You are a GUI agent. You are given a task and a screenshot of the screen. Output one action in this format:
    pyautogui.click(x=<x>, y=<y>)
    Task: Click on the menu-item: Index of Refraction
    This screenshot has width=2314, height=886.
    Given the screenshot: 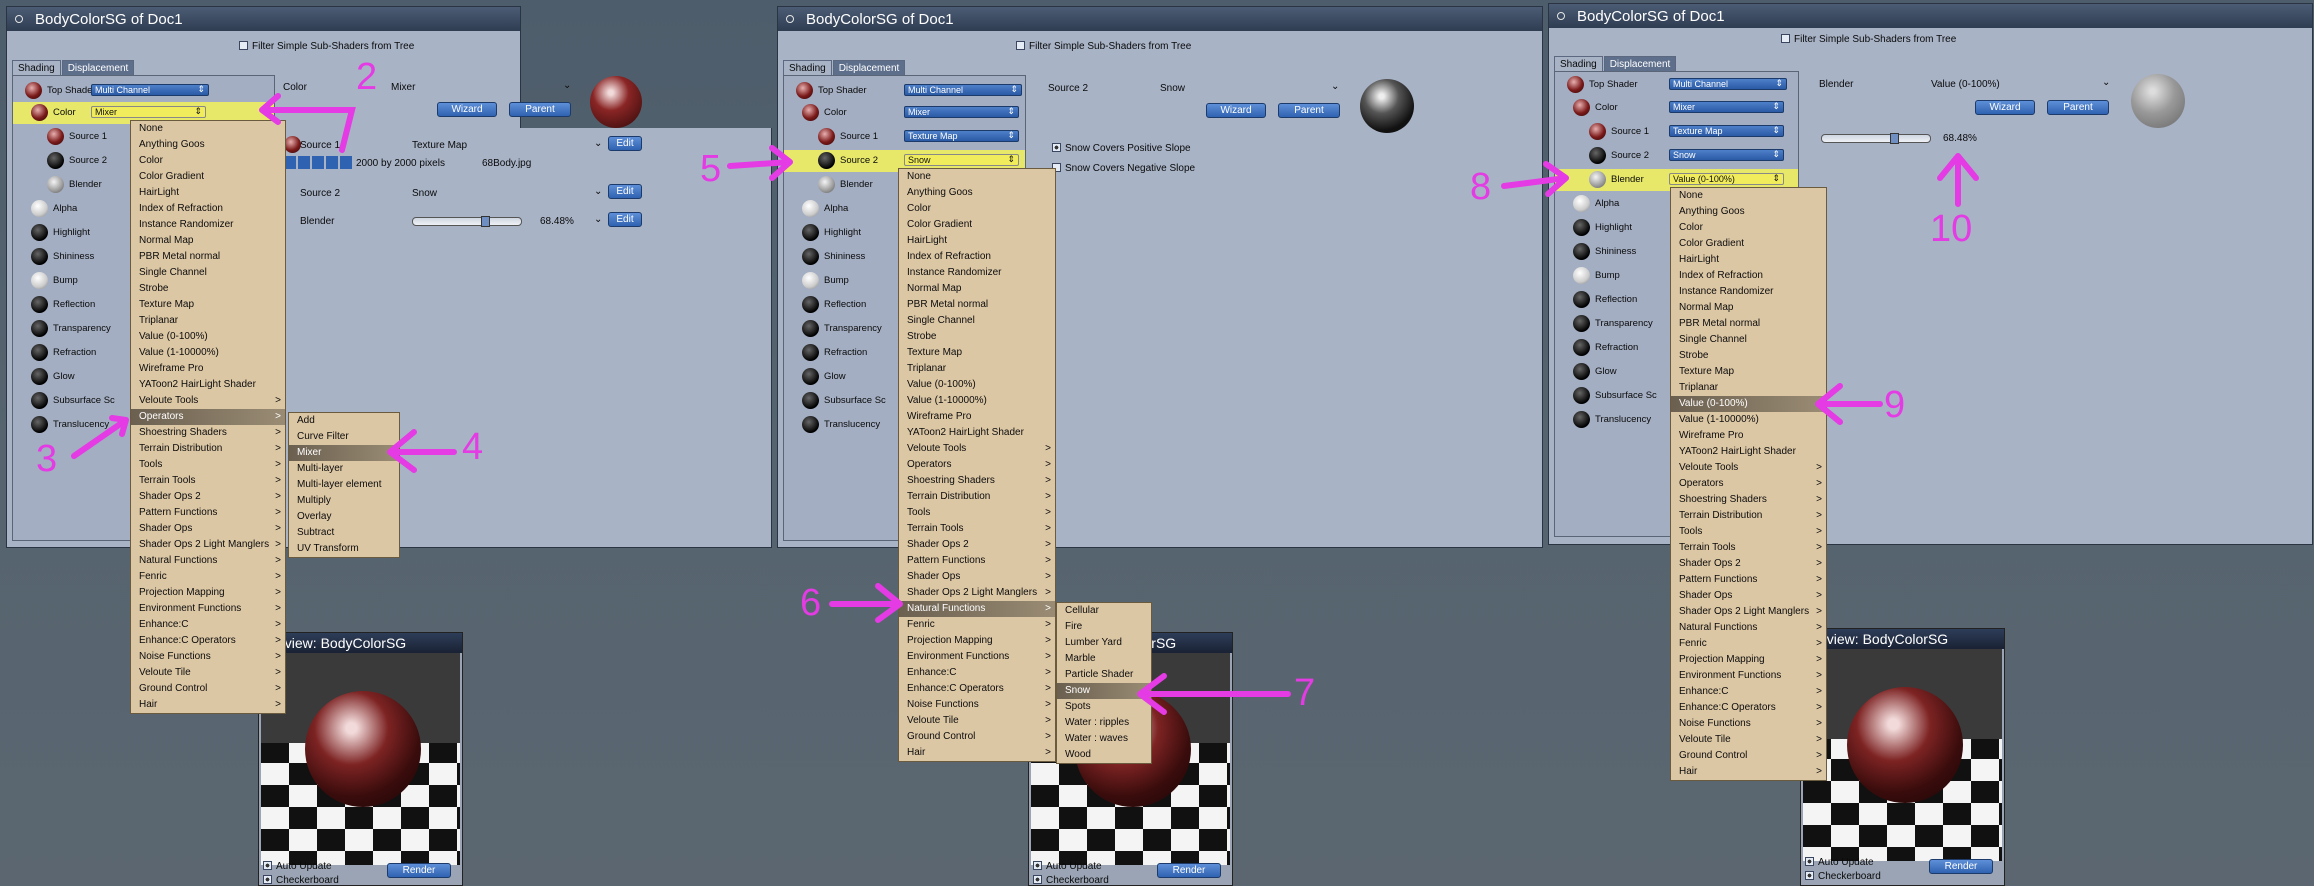 What is the action you would take?
    pyautogui.click(x=977, y=257)
    